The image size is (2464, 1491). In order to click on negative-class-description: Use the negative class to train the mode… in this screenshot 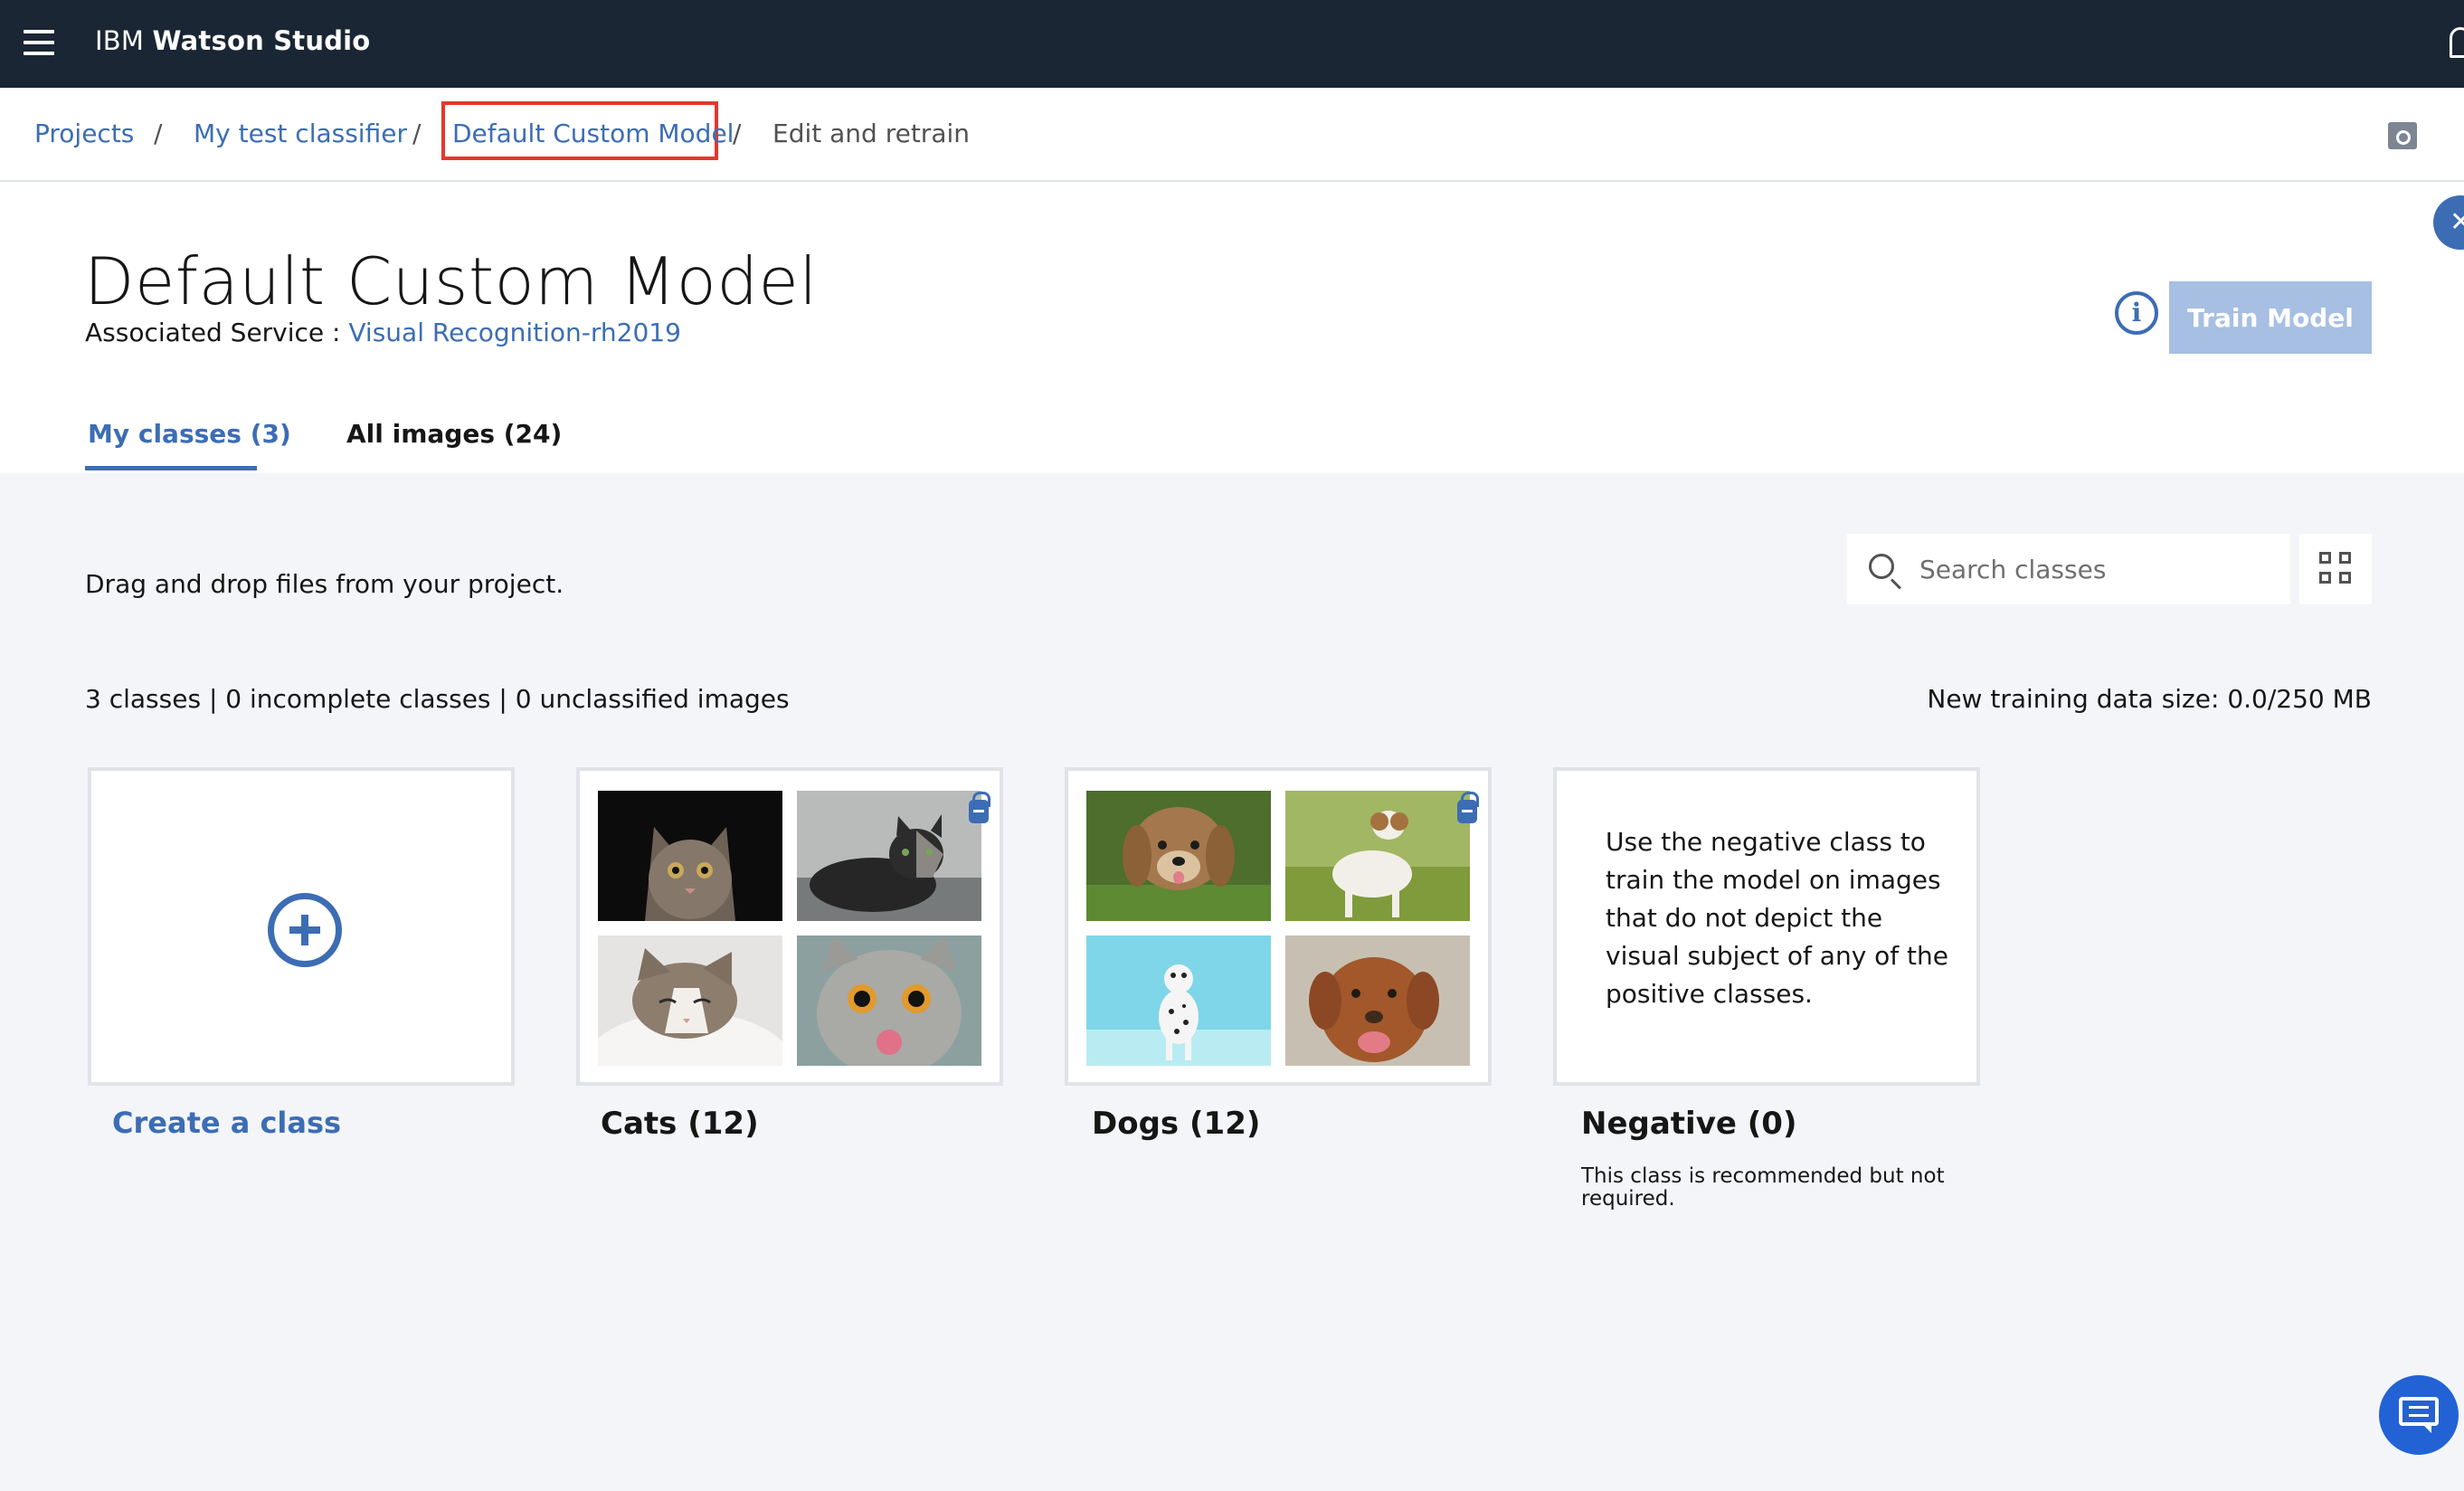, I will do `click(1778, 918)`.